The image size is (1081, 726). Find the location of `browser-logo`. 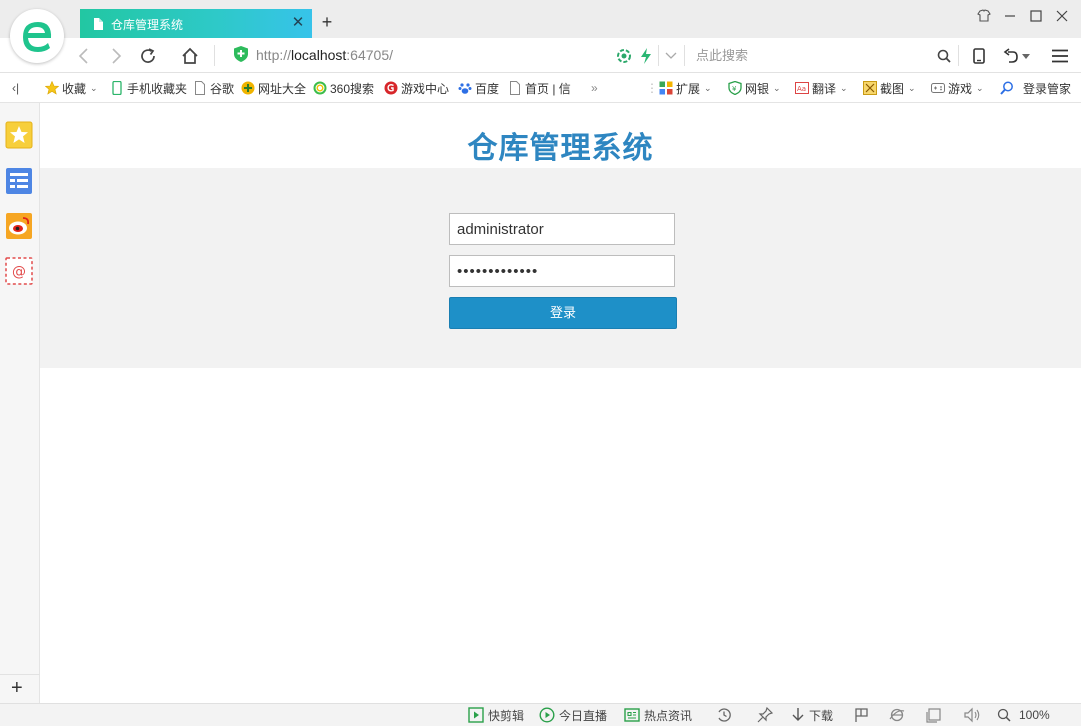

browser-logo is located at coordinates (37, 36).